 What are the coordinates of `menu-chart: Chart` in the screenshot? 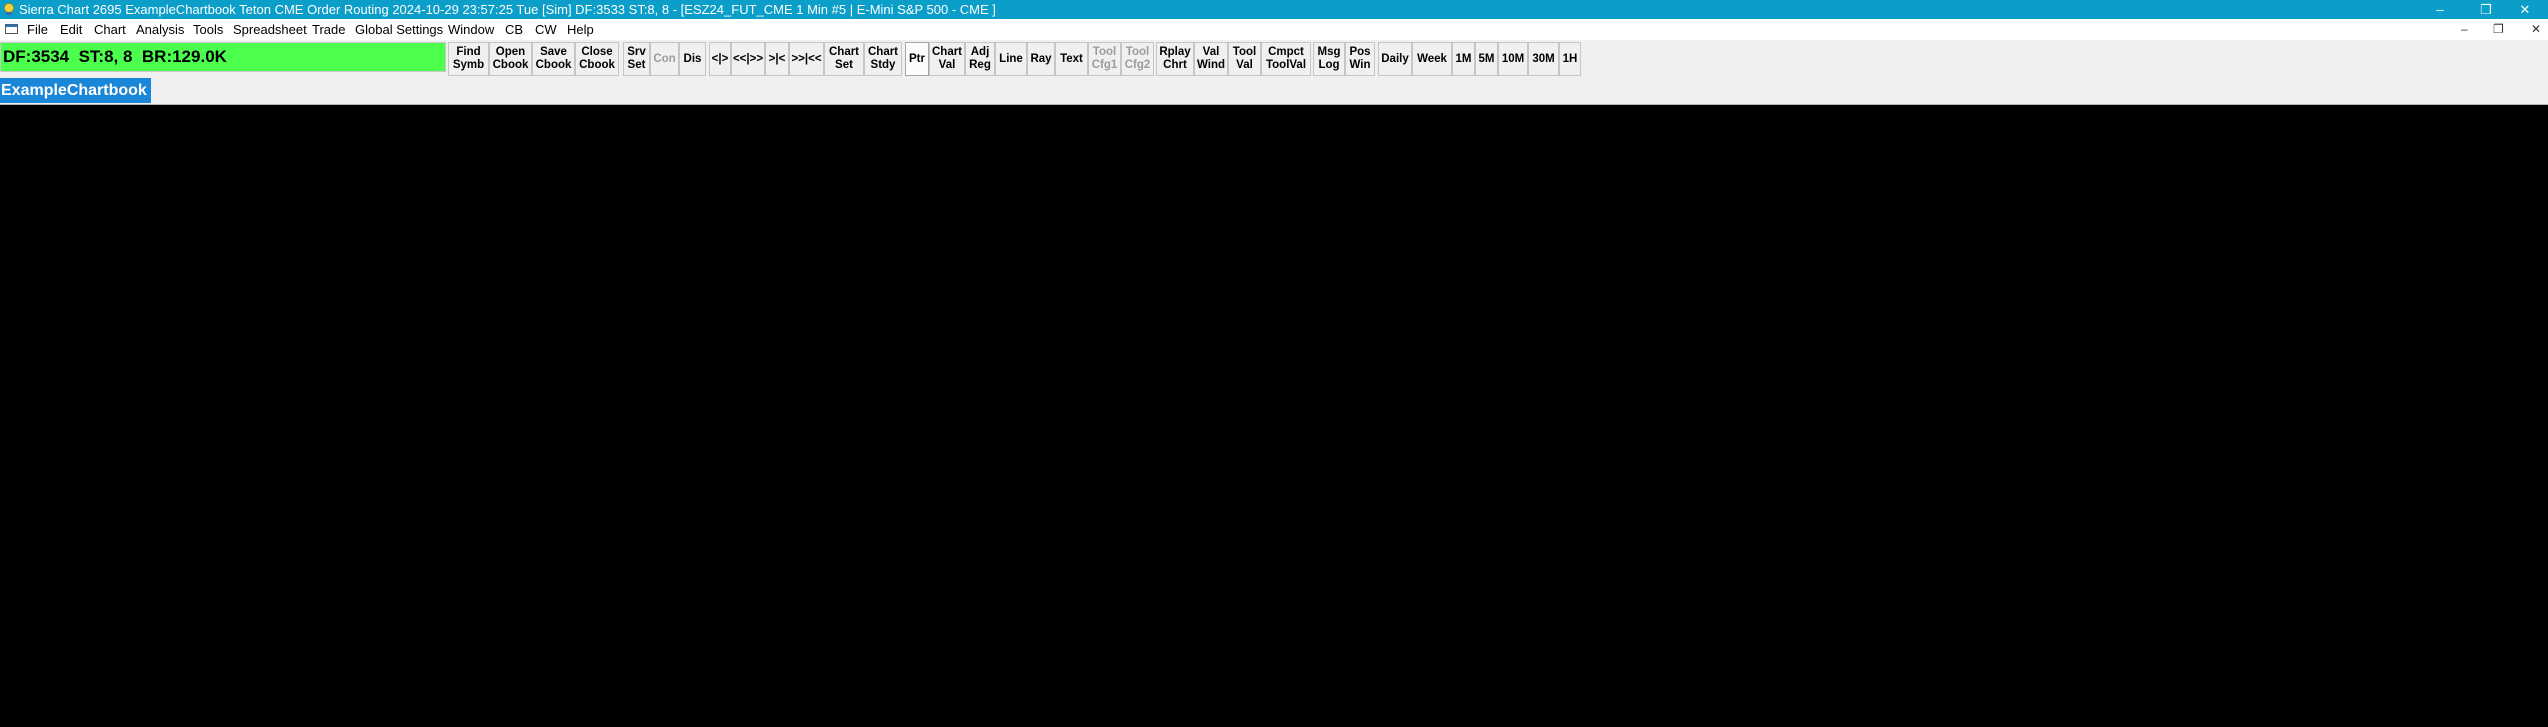 It's located at (110, 29).